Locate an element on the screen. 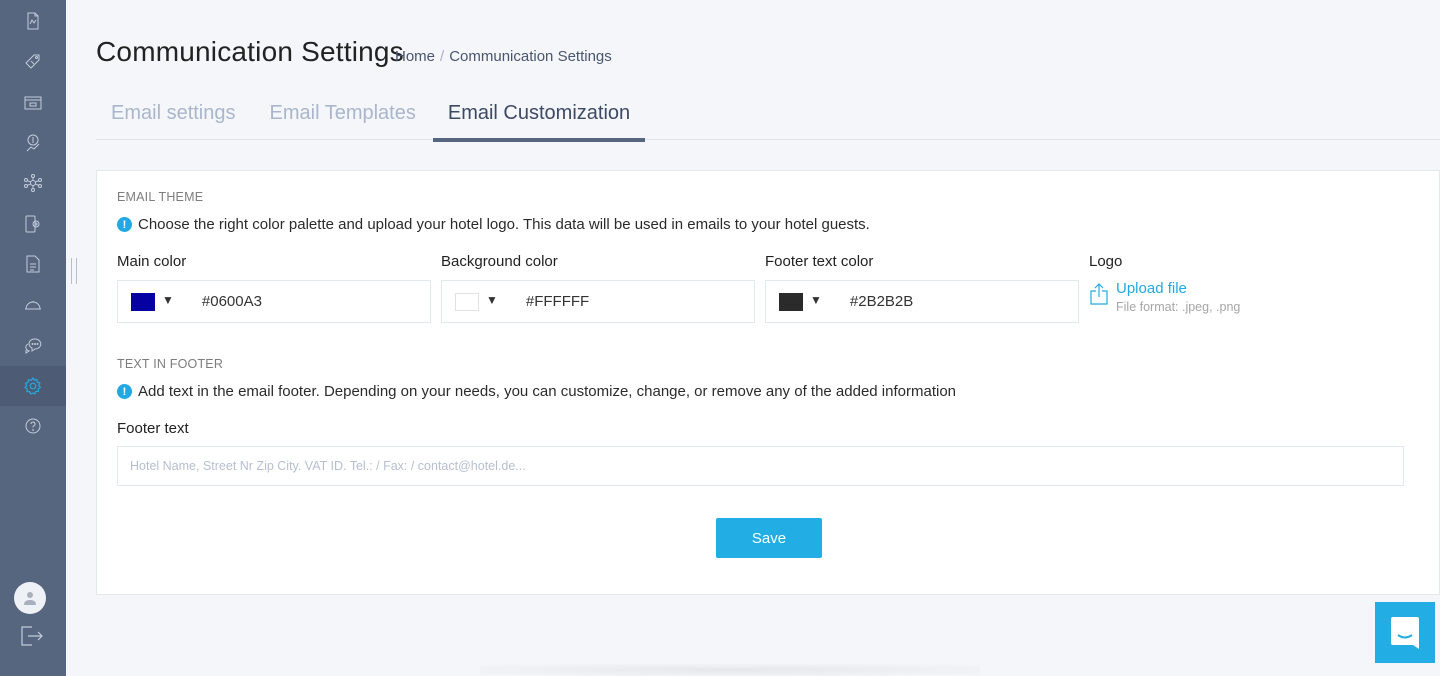  breadcrumb: Home / Communication Settings is located at coordinates (503, 56).